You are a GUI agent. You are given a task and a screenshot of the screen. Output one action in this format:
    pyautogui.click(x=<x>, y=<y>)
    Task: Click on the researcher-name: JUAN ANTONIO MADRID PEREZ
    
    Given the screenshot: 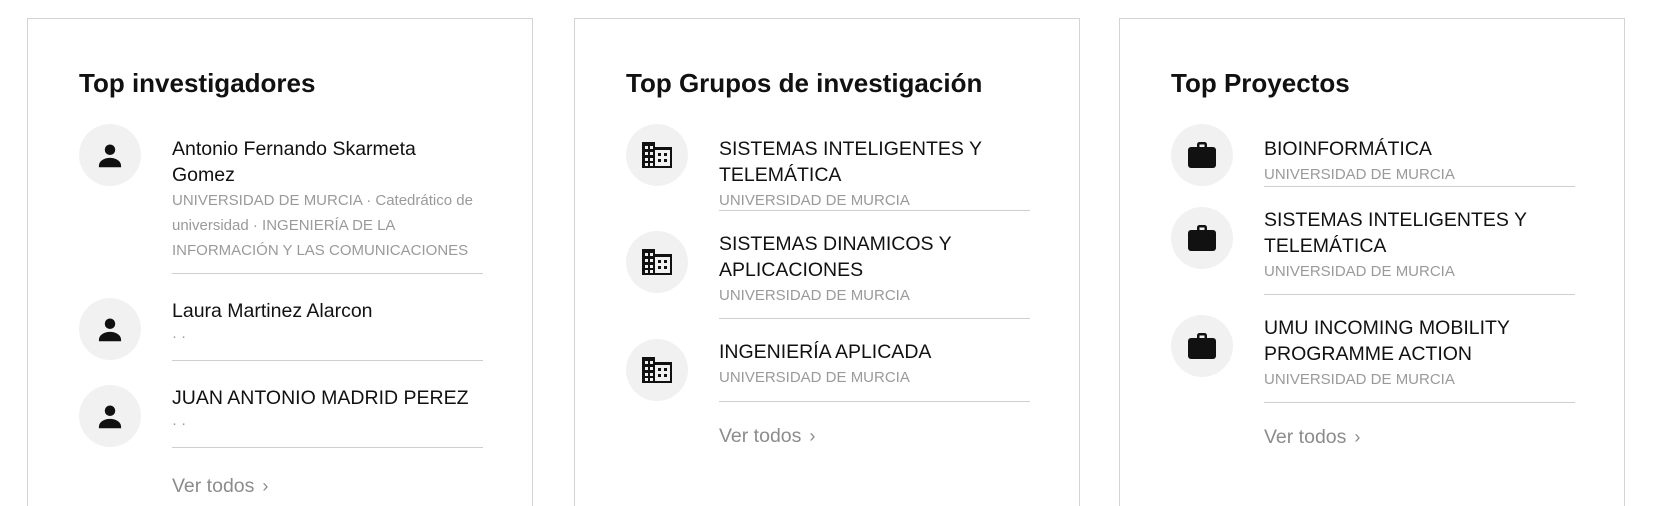 What is the action you would take?
    pyautogui.click(x=327, y=398)
    